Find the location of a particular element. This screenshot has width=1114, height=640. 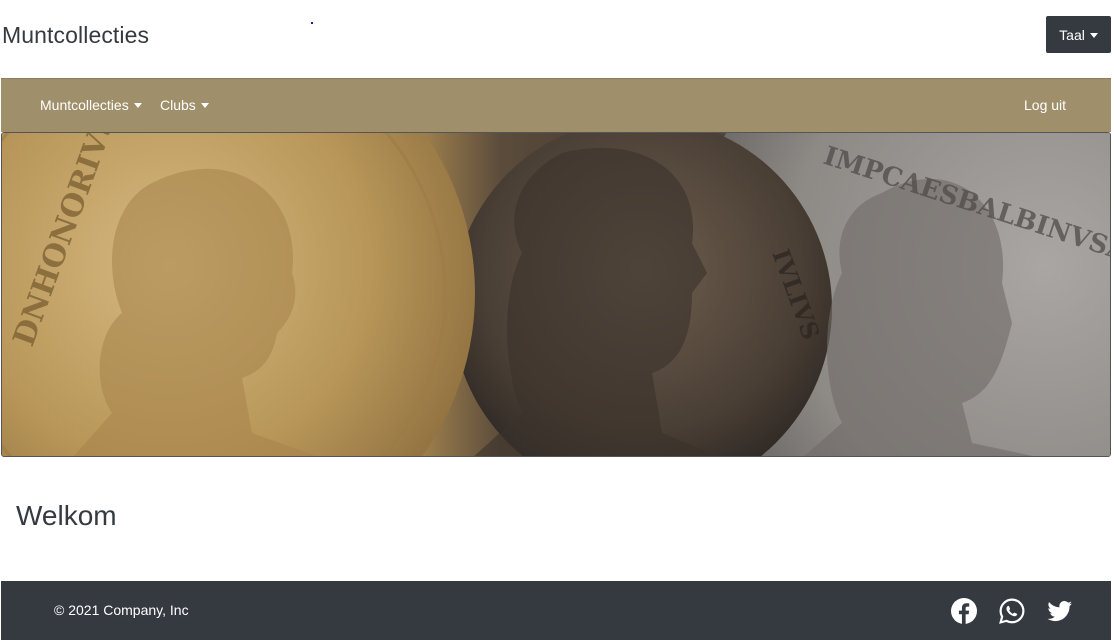

logout-link: Log uit is located at coordinates (1045, 105).